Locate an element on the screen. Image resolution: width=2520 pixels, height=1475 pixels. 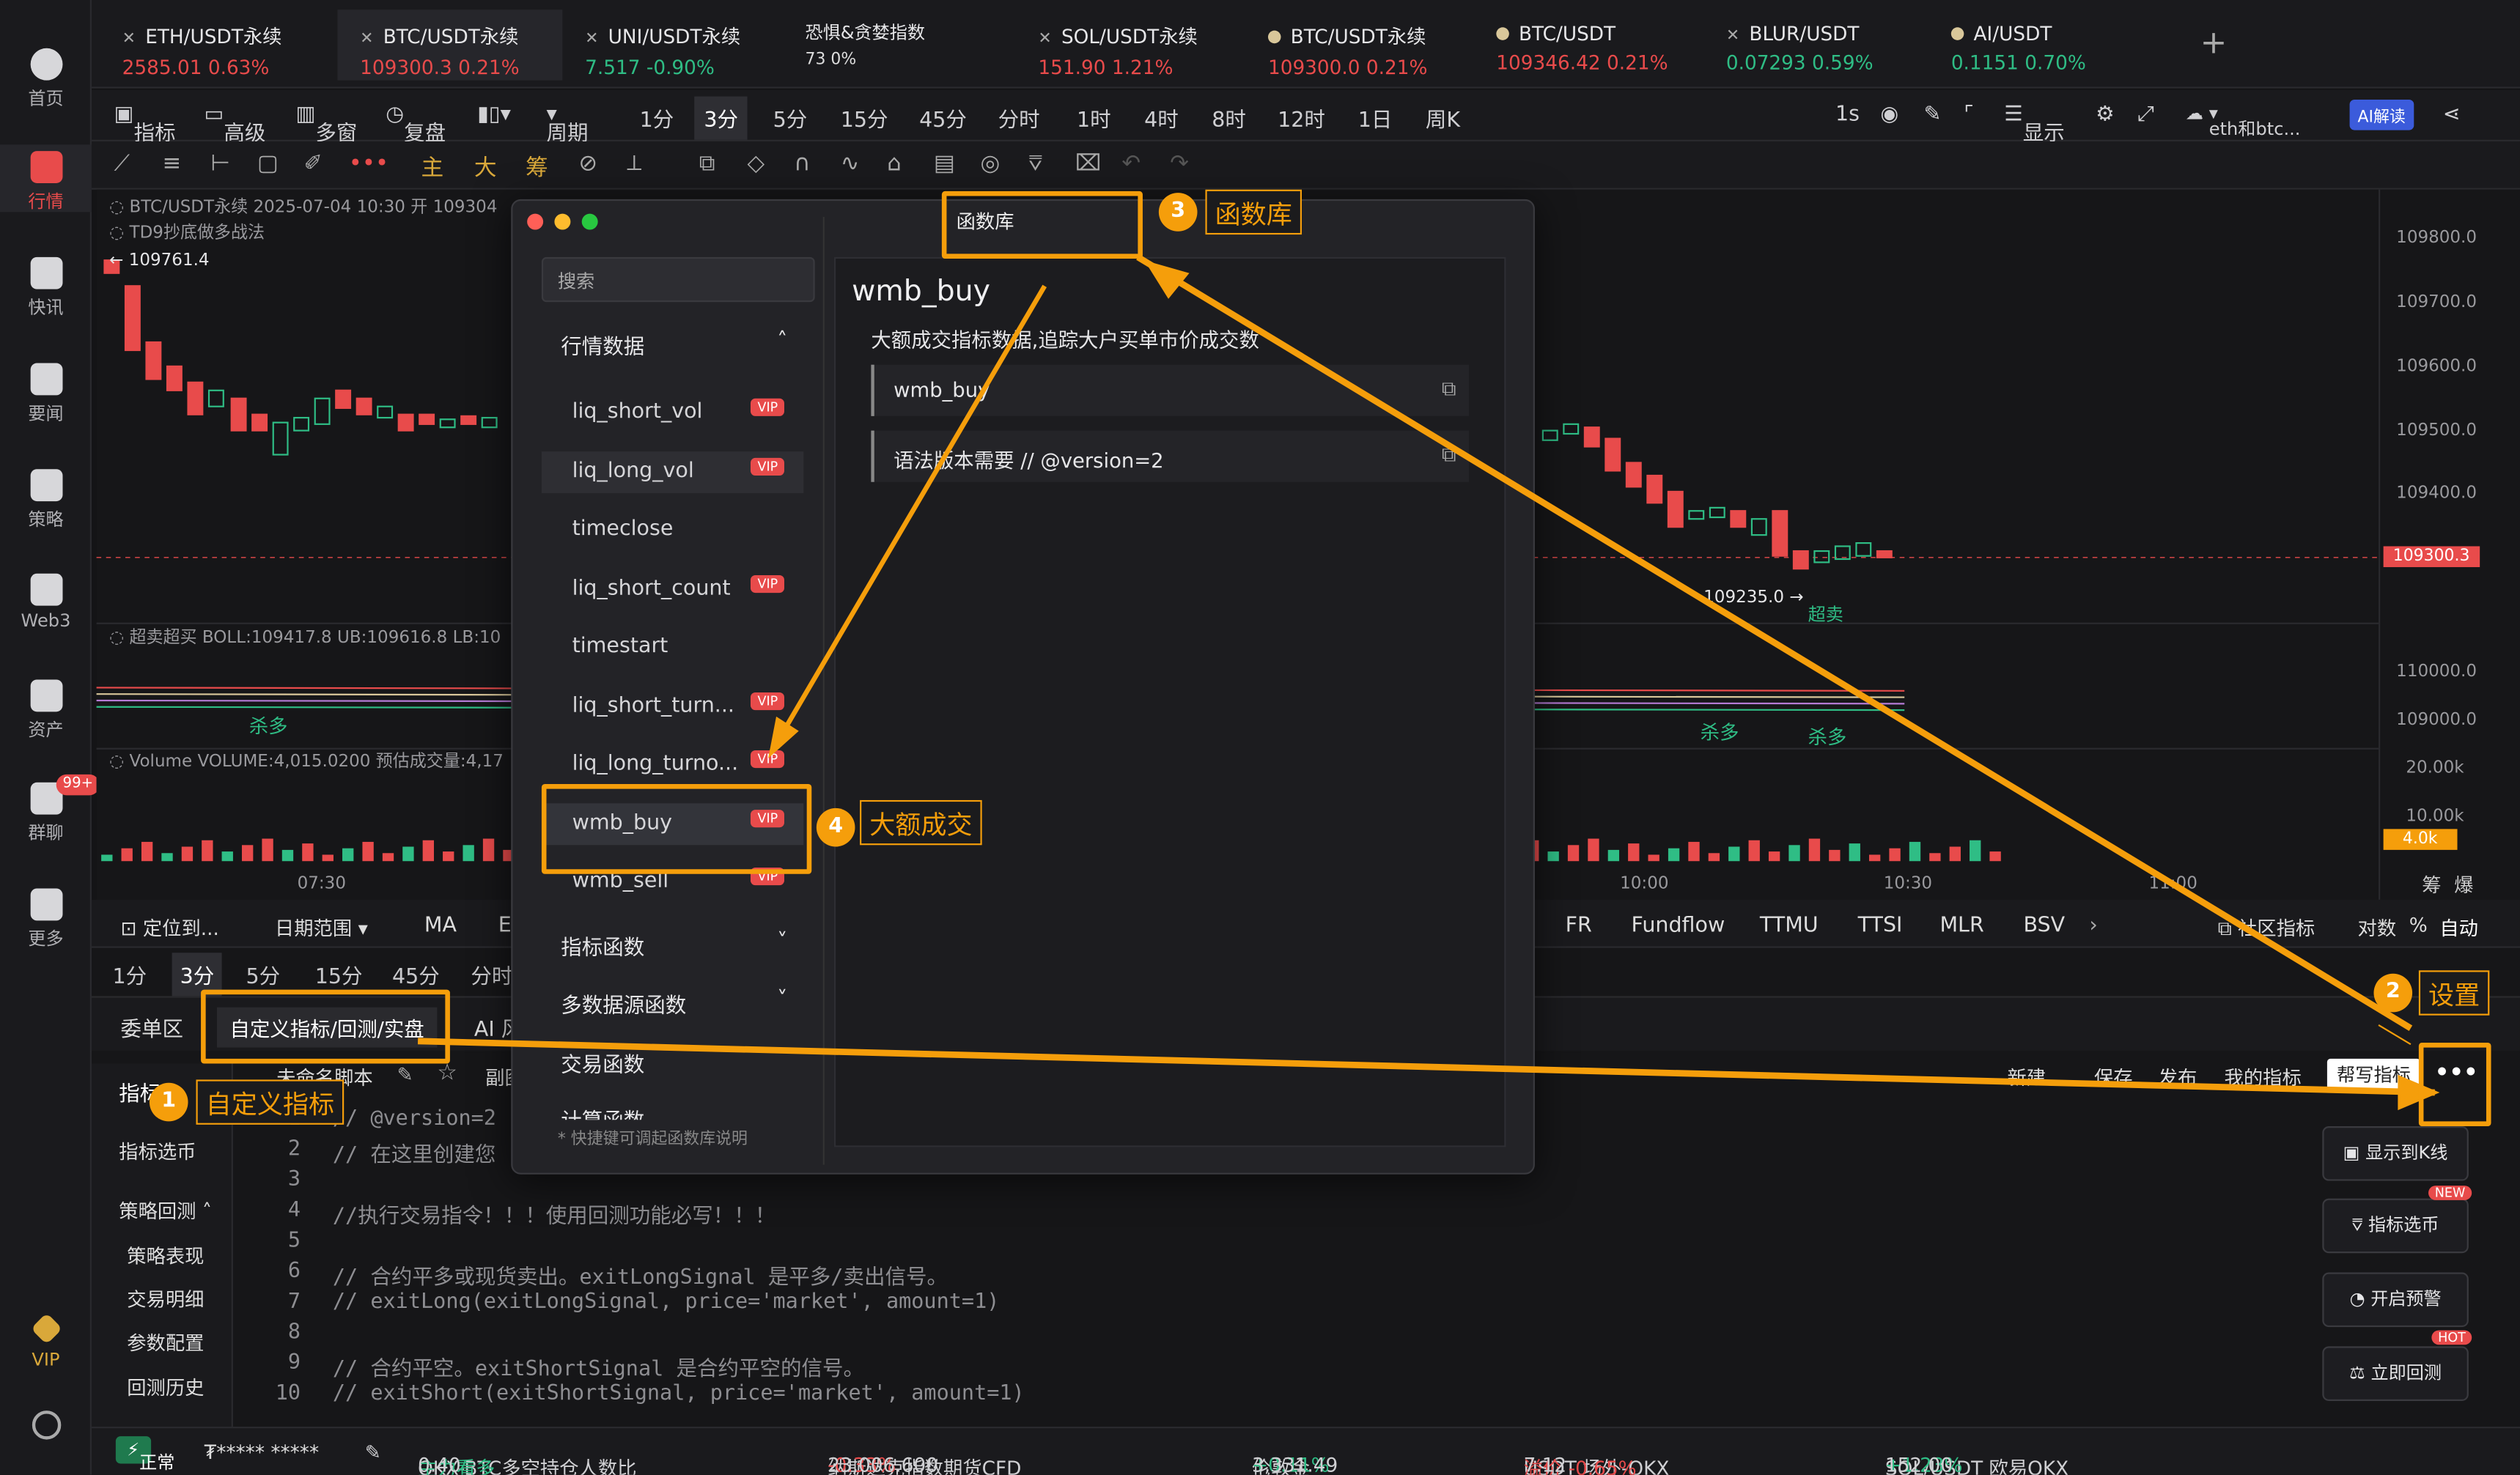
callout-label: 函数库 is located at coordinates (1254, 212).